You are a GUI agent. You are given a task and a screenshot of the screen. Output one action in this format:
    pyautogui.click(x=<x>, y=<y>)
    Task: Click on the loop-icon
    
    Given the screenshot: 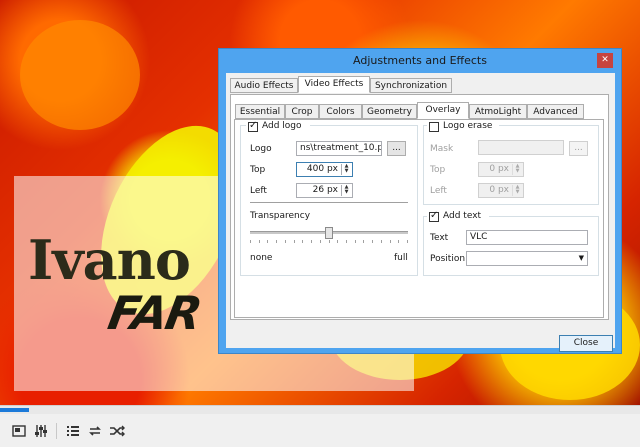 What is the action you would take?
    pyautogui.click(x=95, y=431)
    